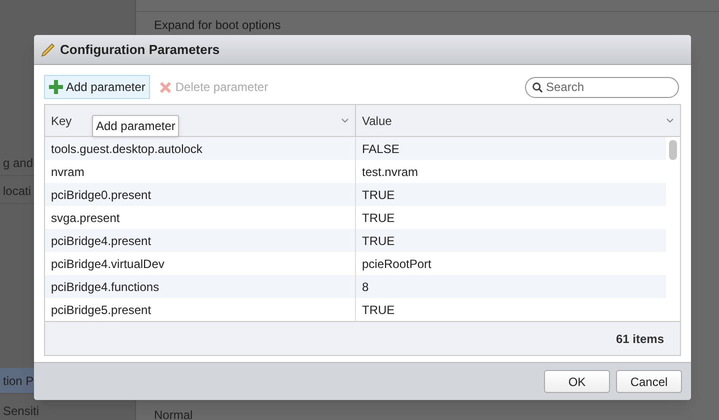 The image size is (719, 420). I want to click on table-cell-text: FALSE, so click(380, 149).